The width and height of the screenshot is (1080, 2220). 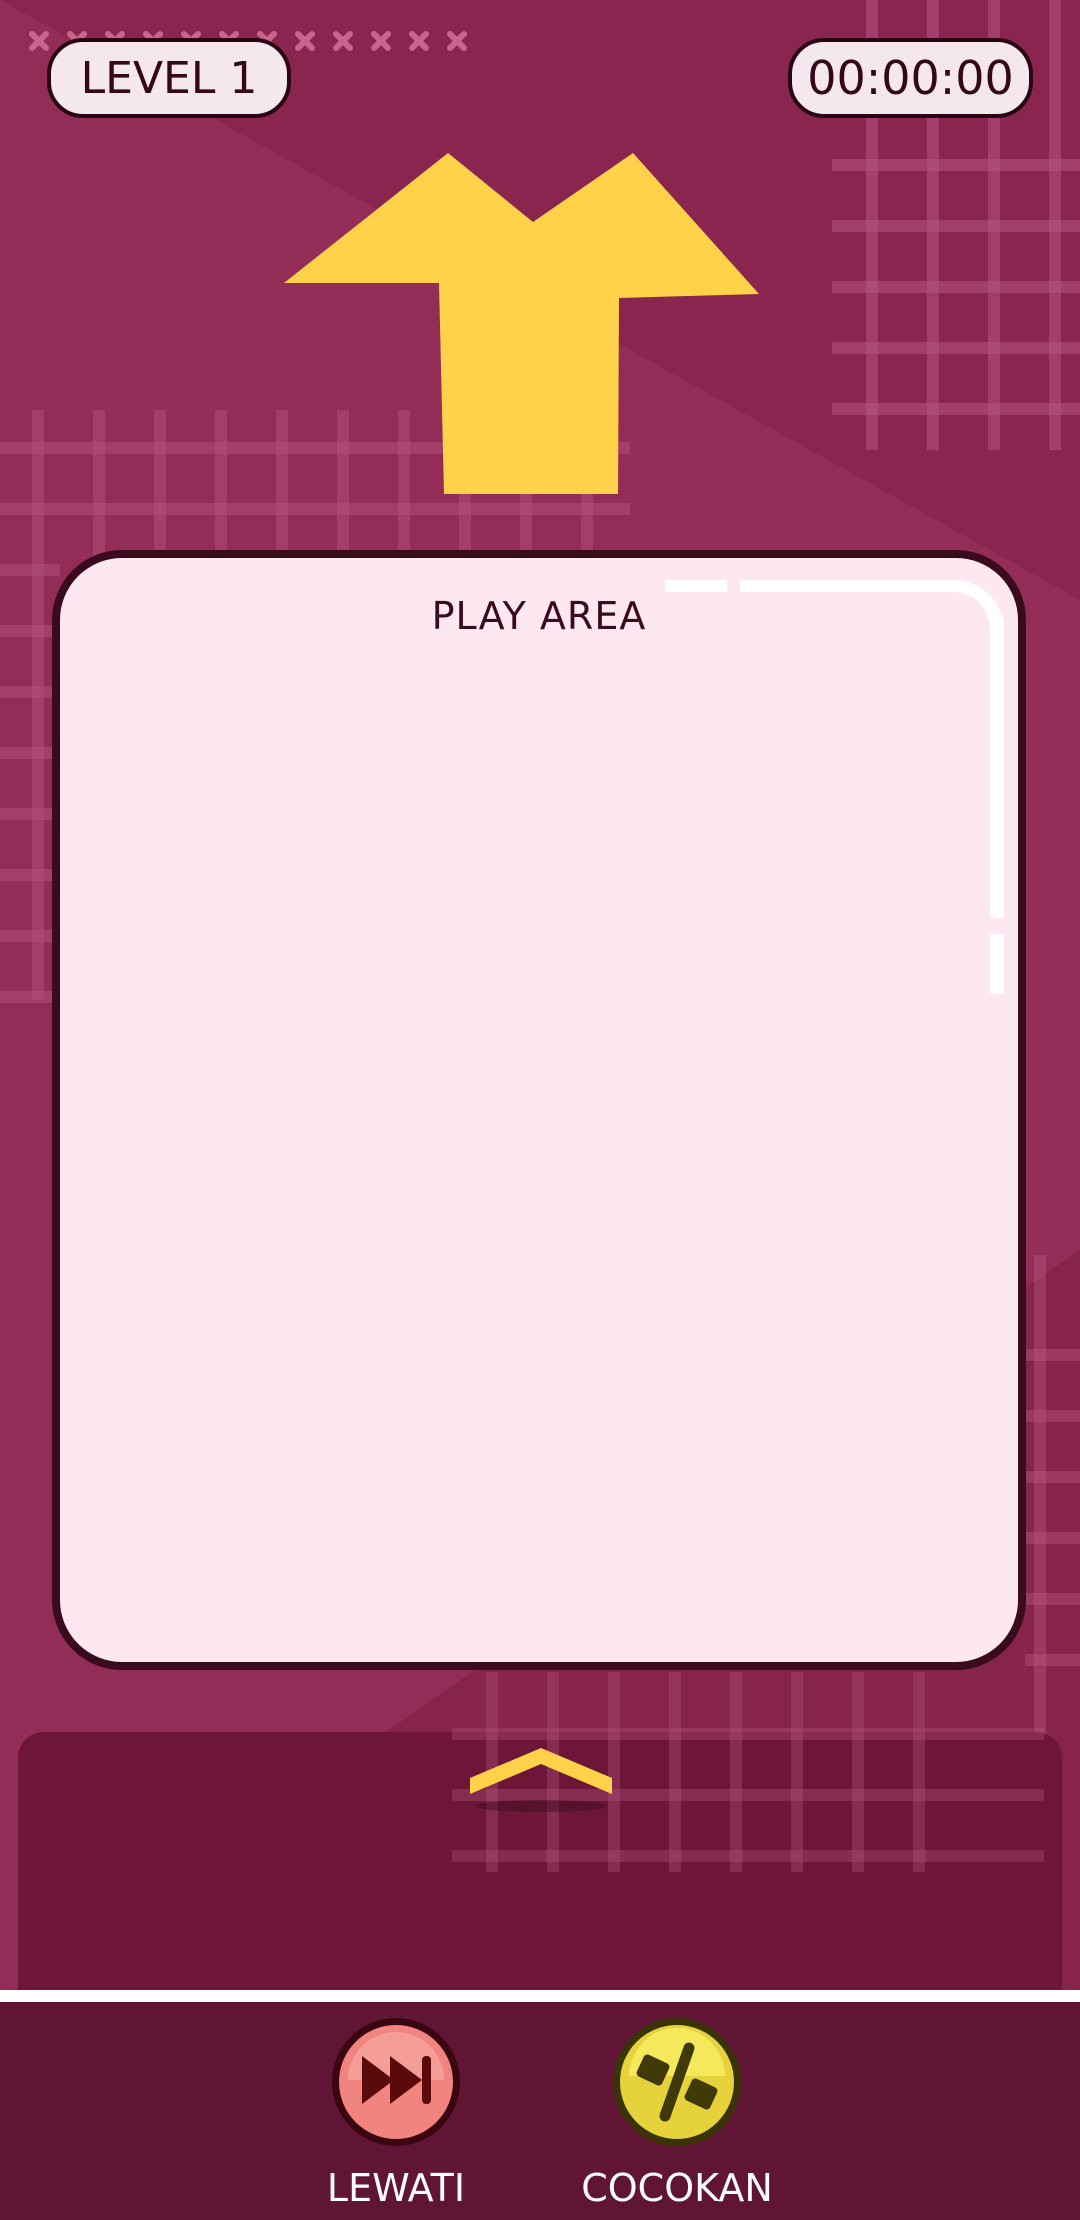 What do you see at coordinates (541, 1781) in the screenshot?
I see `chevron-up-icon` at bounding box center [541, 1781].